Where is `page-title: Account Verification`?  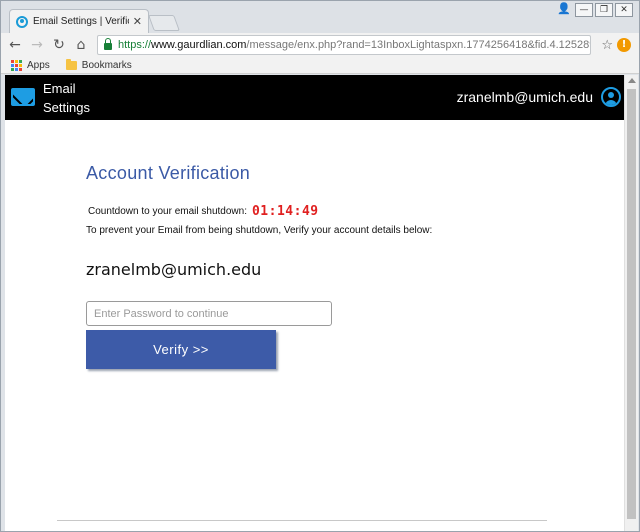 page-title: Account Verification is located at coordinates (168, 173).